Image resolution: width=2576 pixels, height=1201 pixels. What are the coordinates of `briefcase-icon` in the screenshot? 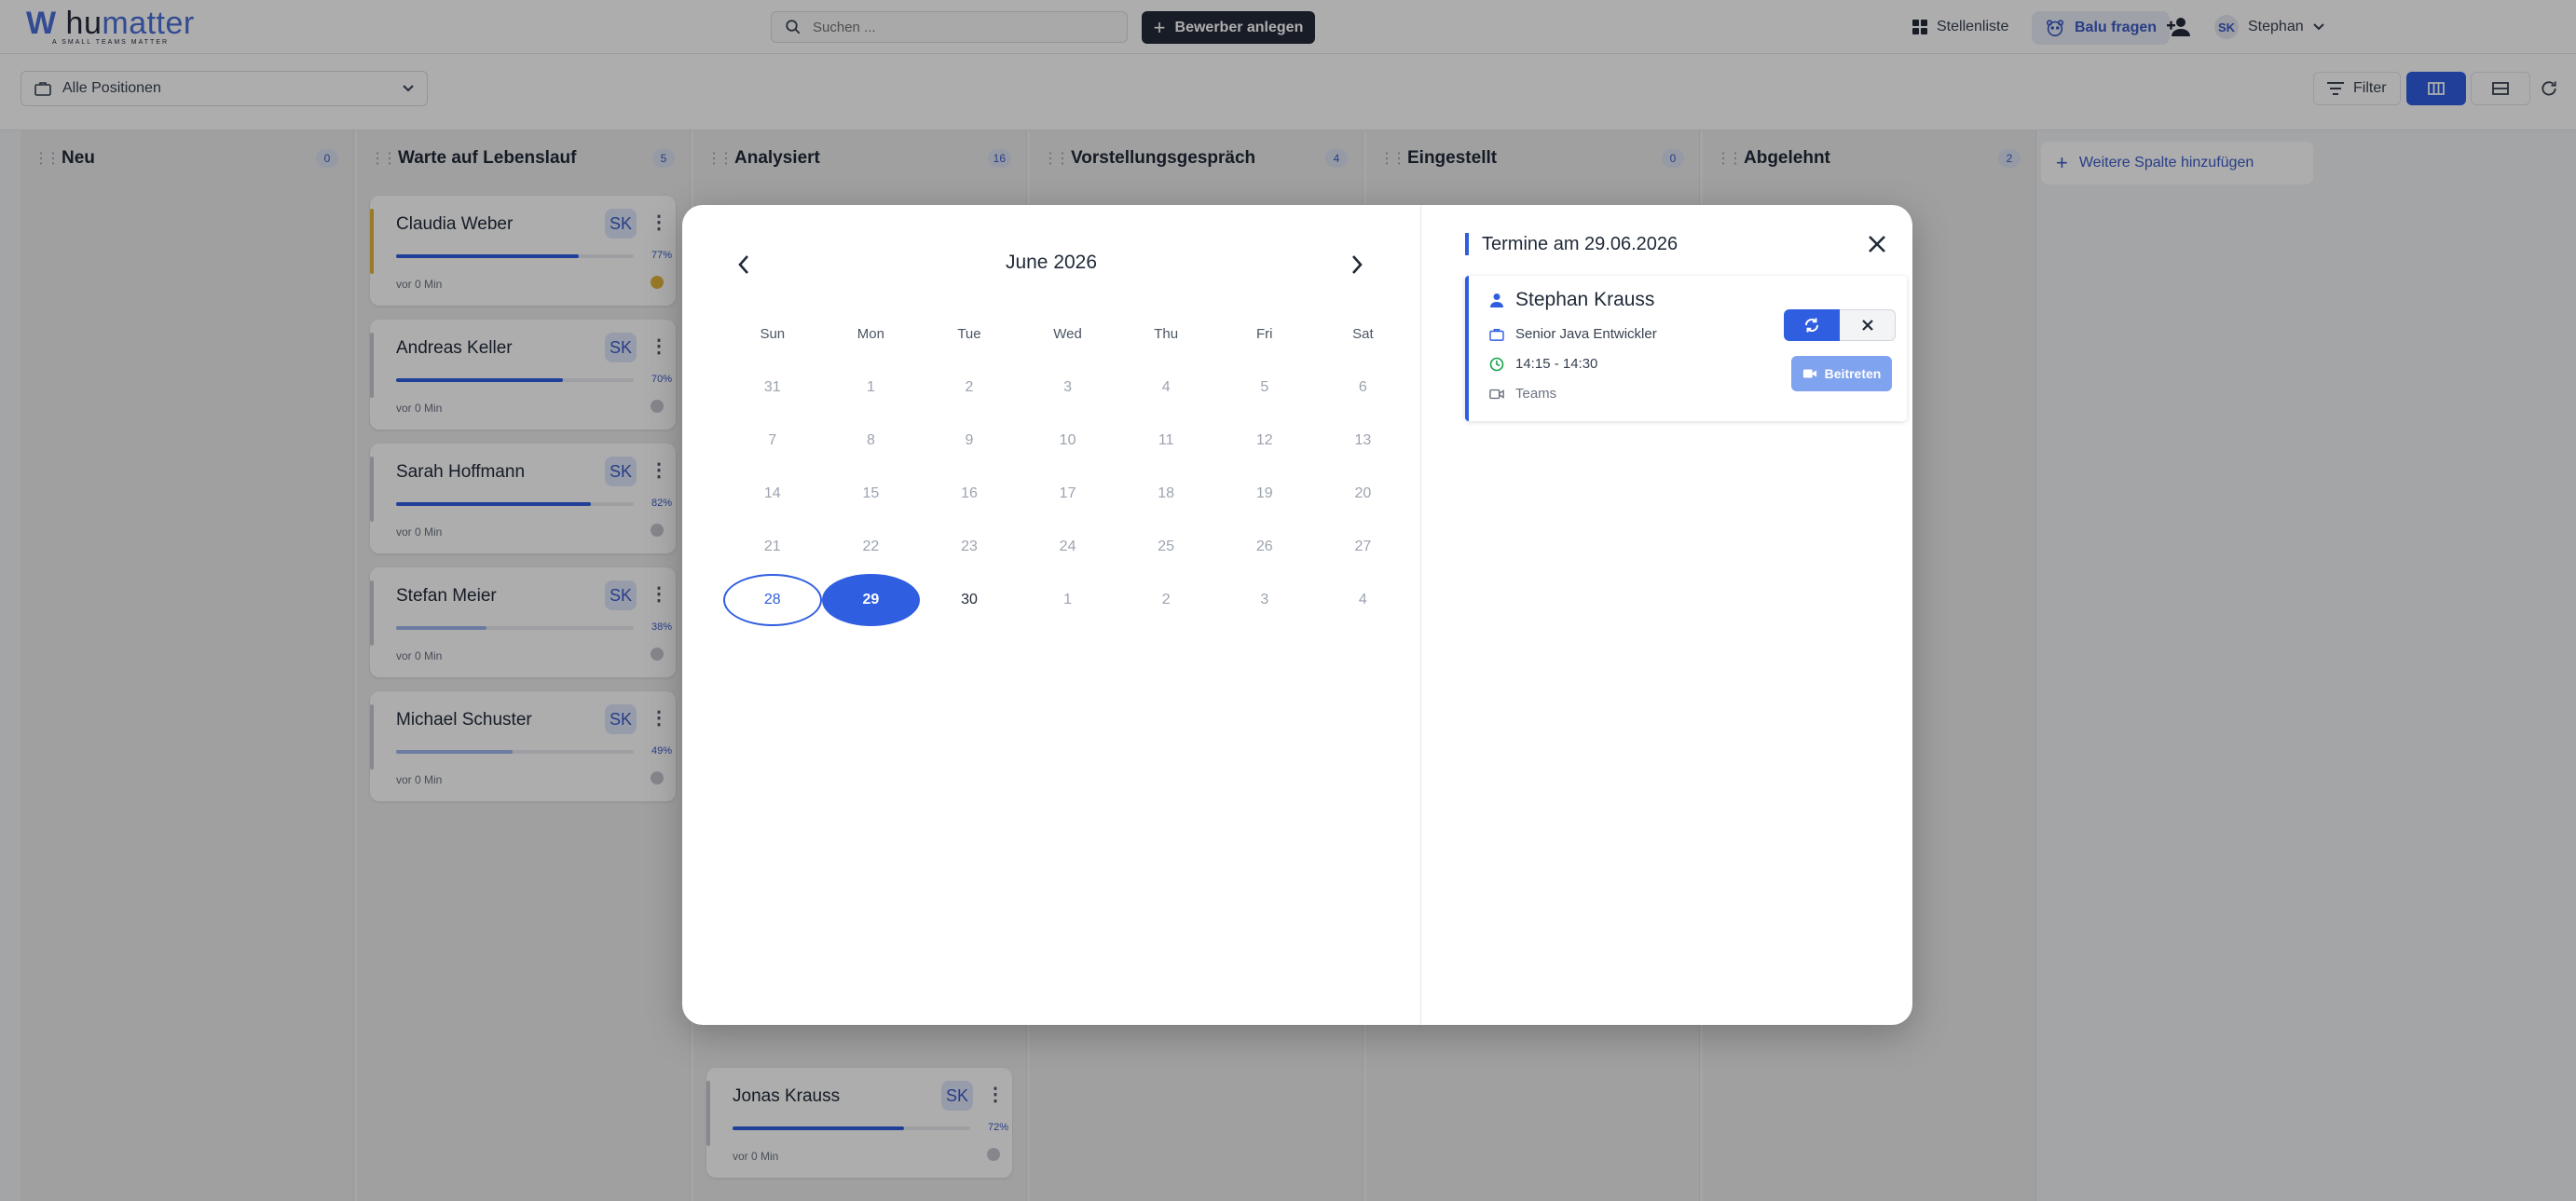 It's located at (1496, 334).